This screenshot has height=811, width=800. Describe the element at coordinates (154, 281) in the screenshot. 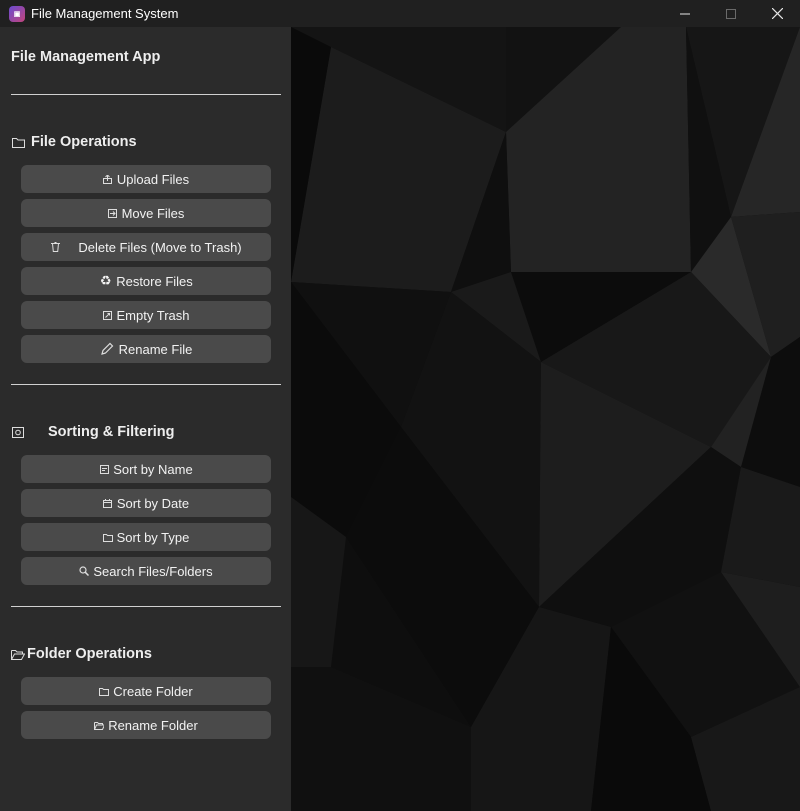

I see `button-label: Restore Files` at that location.